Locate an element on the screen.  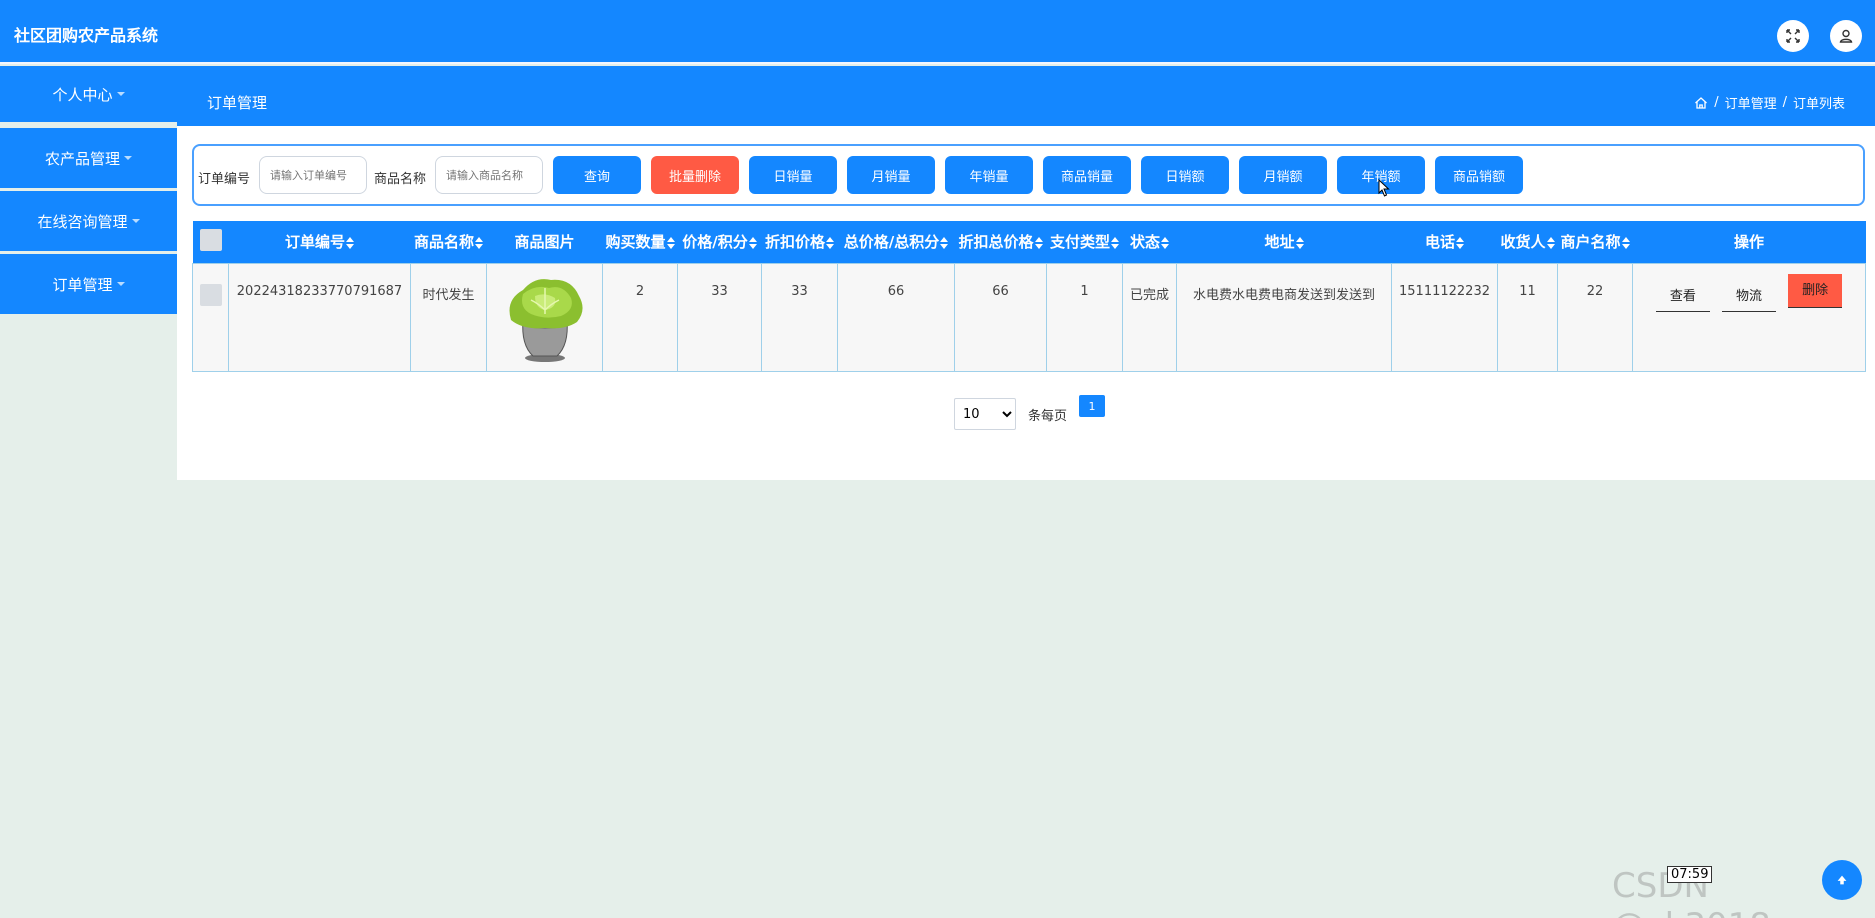
mouse-cursor-icon is located at coordinates (1384, 188).